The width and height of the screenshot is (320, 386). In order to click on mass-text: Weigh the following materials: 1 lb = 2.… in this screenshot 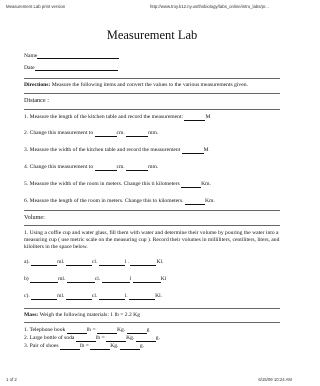, I will do `click(89, 315)`.